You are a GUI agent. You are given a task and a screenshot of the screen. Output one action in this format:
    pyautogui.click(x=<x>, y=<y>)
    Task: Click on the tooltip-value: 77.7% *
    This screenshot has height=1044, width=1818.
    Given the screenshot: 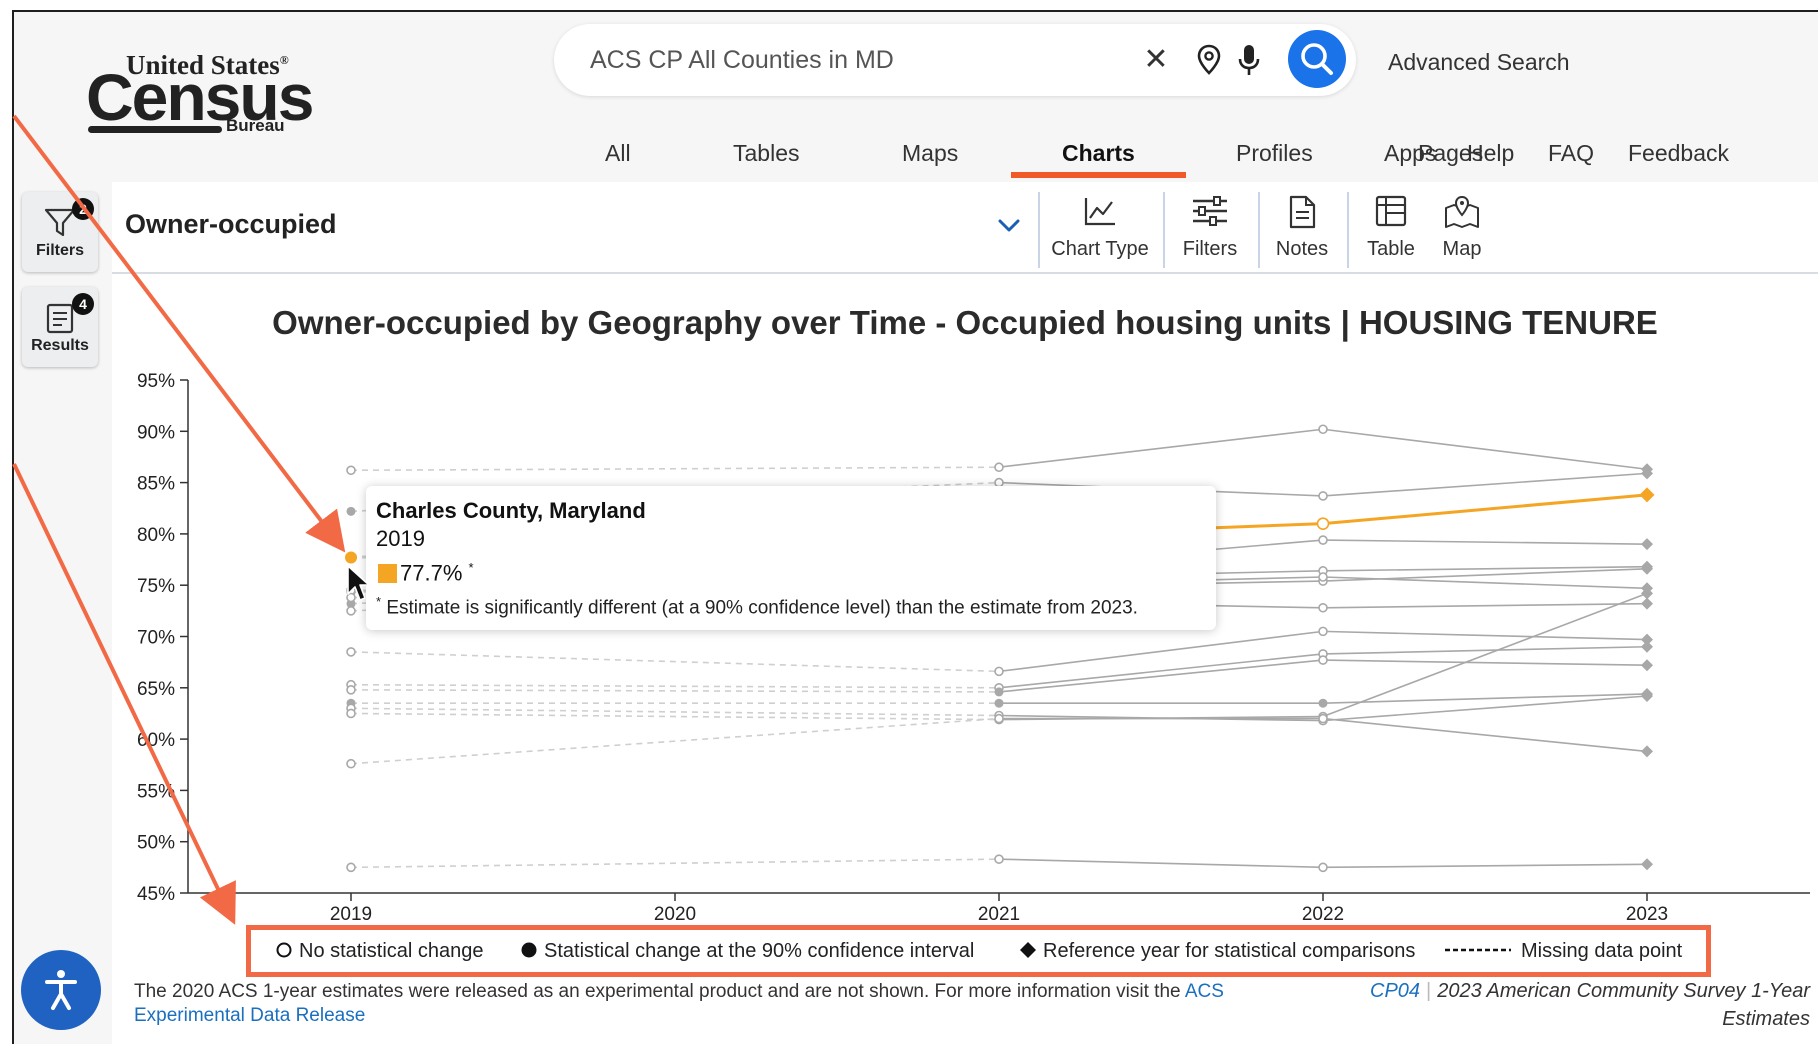 What is the action you would take?
    pyautogui.click(x=437, y=573)
    